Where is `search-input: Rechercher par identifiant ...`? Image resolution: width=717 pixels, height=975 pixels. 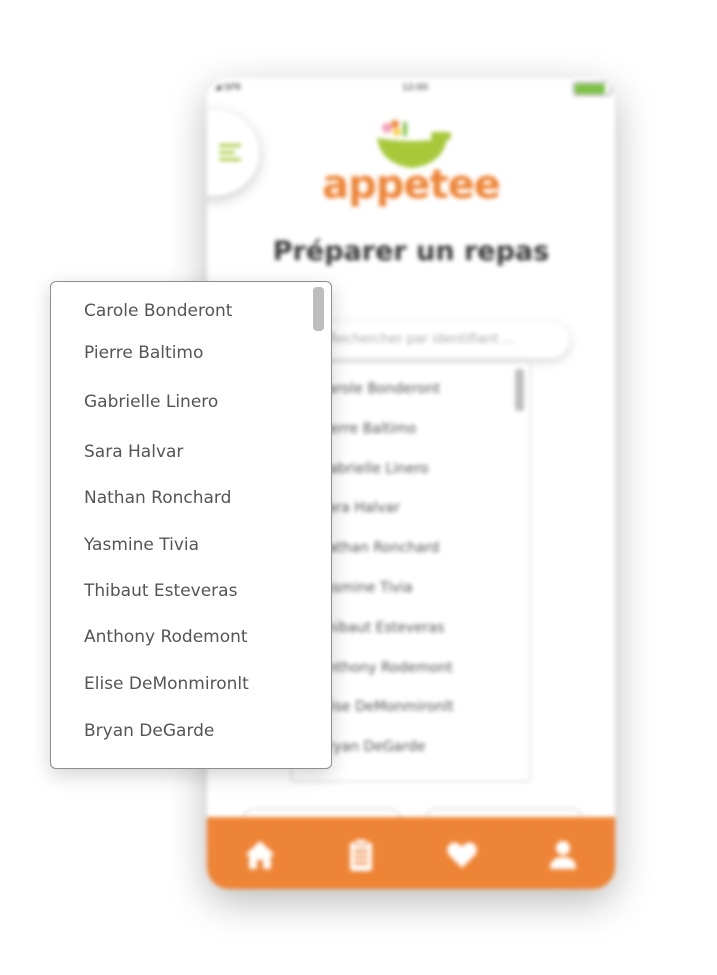 search-input: Rechercher par identifiant ... is located at coordinates (435, 340).